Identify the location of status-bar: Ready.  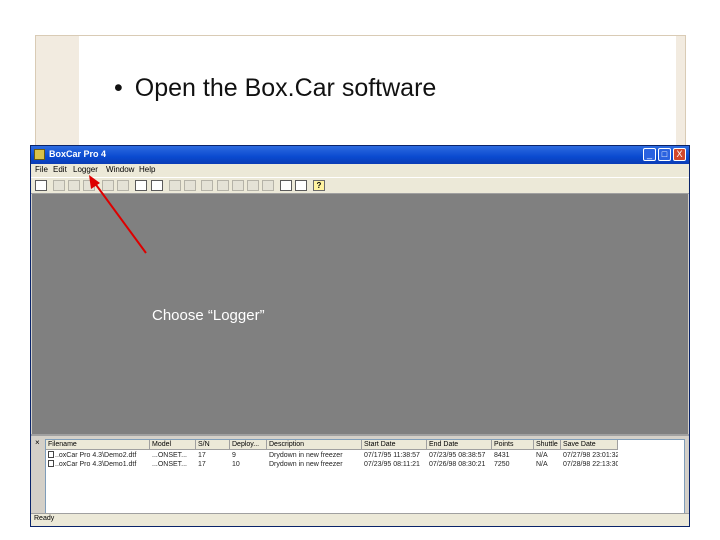
(360, 519).